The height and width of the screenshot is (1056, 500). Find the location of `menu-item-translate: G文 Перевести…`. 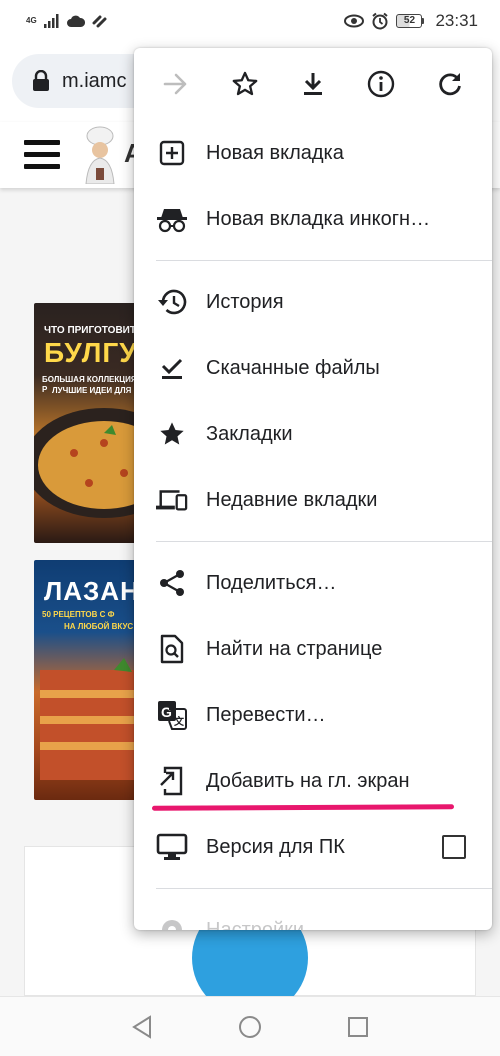

menu-item-translate: G文 Перевести… is located at coordinates (313, 715).